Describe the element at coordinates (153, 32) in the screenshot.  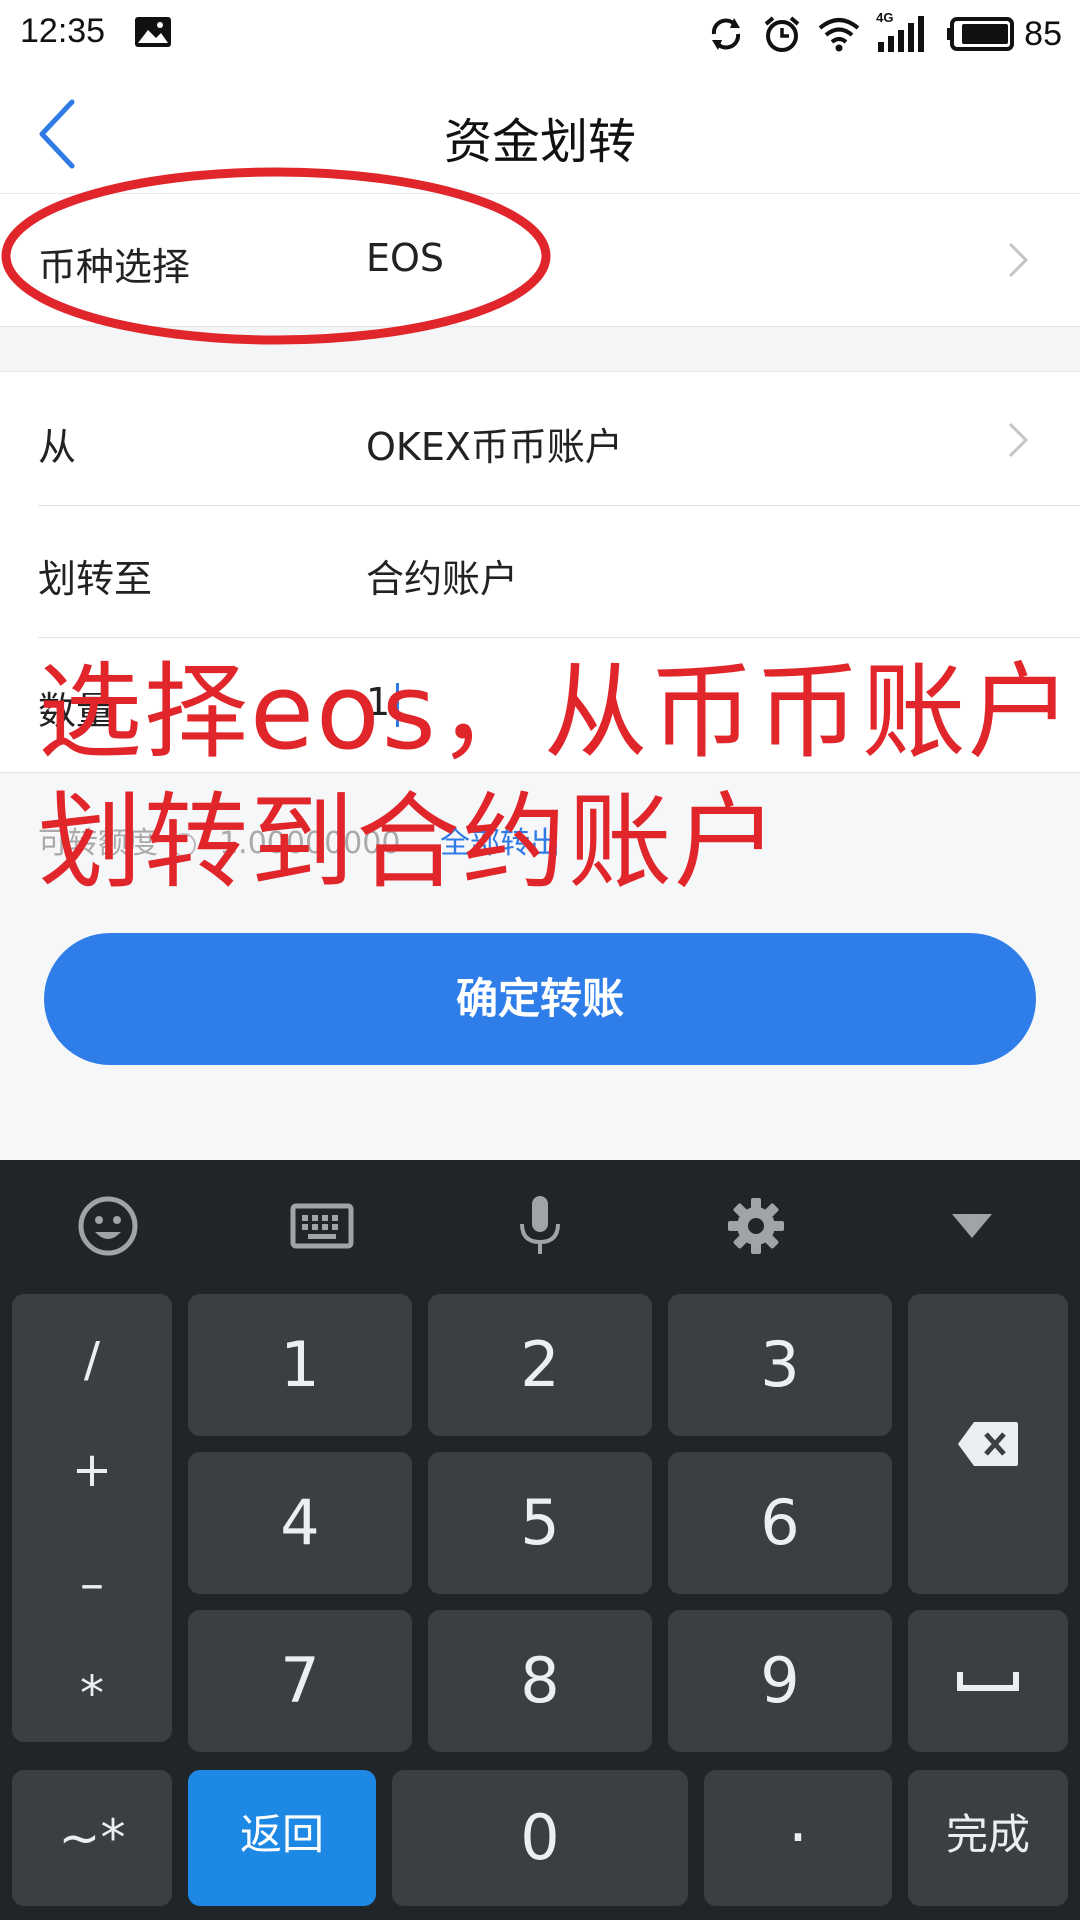
I see `photo-icon` at that location.